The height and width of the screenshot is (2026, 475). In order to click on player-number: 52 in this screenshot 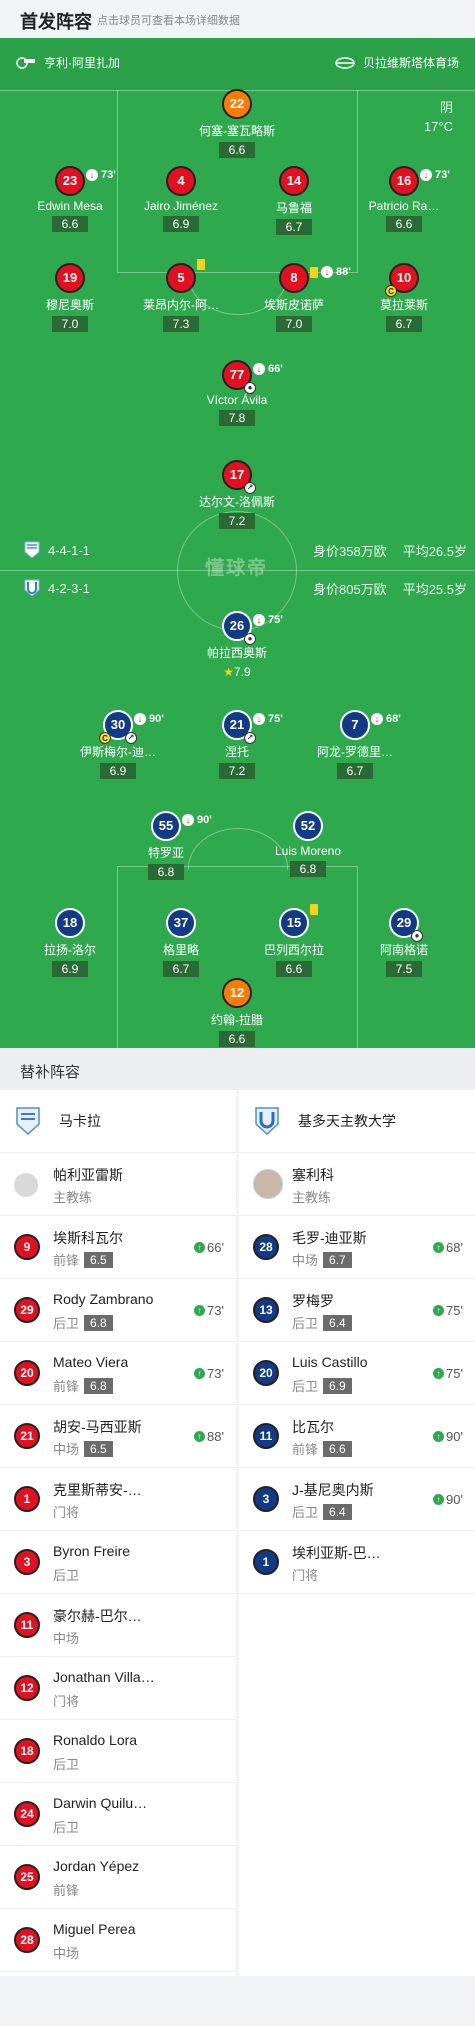, I will do `click(308, 826)`.